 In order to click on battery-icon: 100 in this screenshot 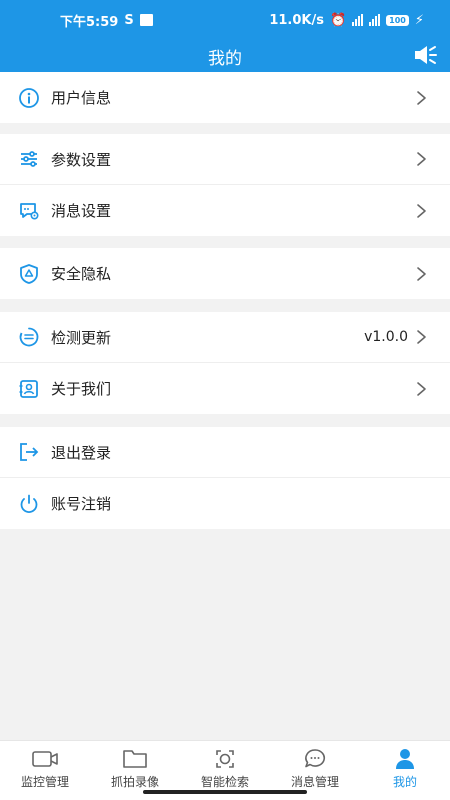, I will do `click(397, 20)`.